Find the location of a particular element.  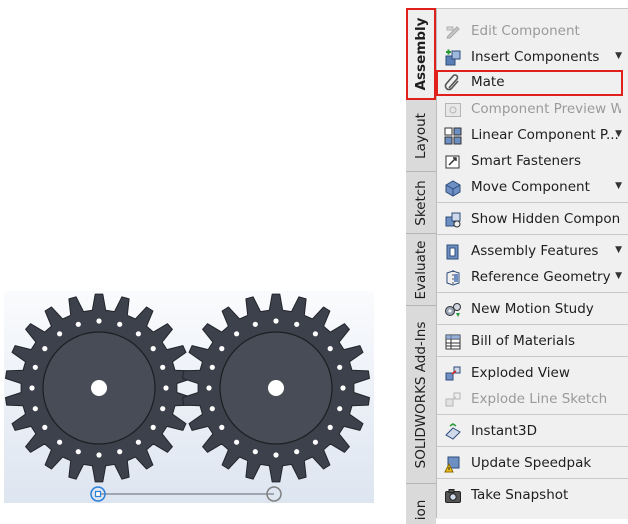

tab-sketch: Sketch is located at coordinates (421, 203).